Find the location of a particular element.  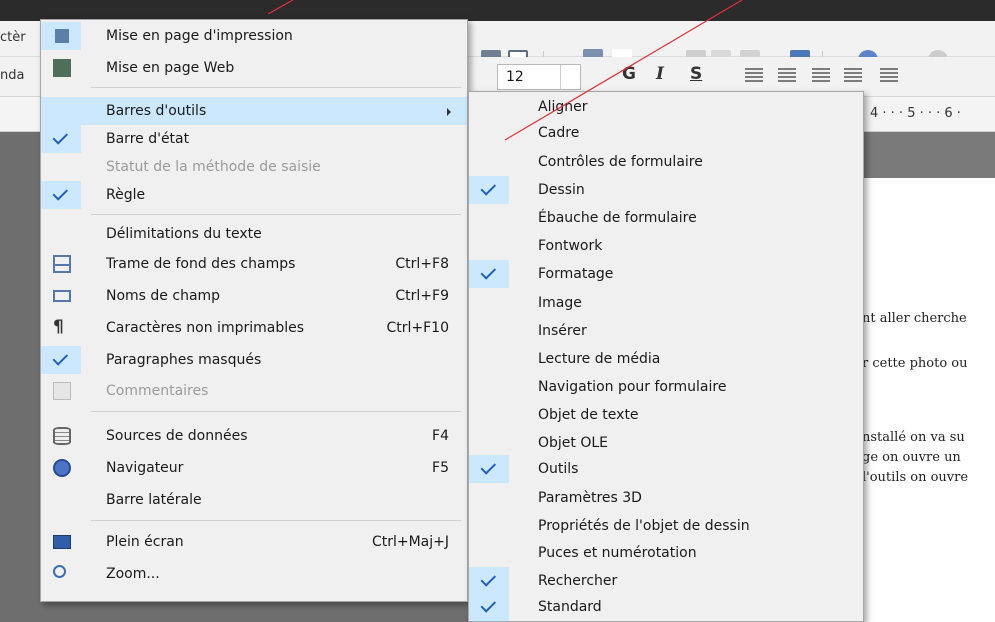

menu-item-label: Image is located at coordinates (560, 303).